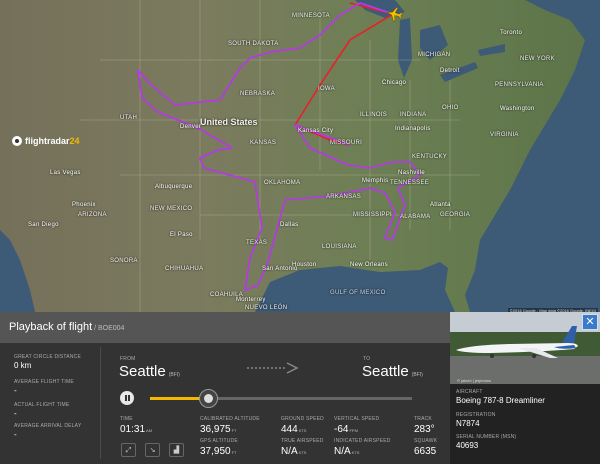 Image resolution: width=600 pixels, height=464 pixels. I want to click on map-label-louisiana: LOUISIANA, so click(339, 247).